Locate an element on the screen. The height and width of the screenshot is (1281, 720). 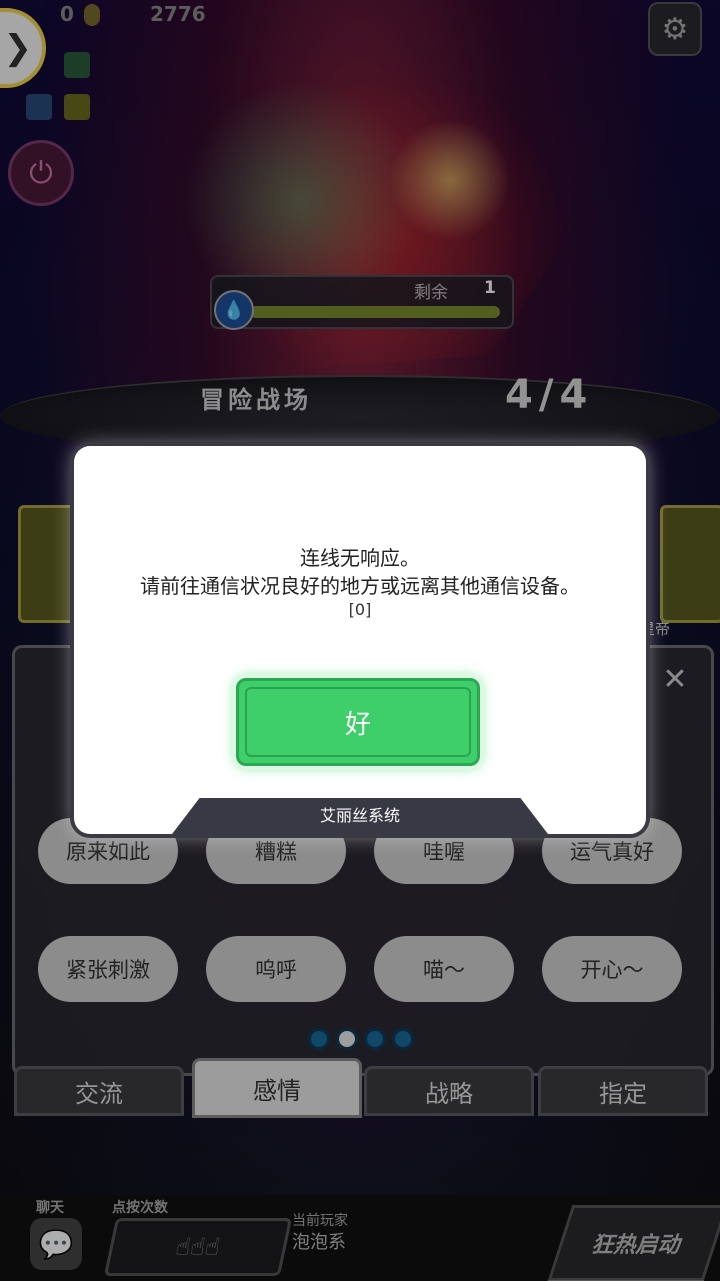
ok-button-label: 好 is located at coordinates (357, 724).